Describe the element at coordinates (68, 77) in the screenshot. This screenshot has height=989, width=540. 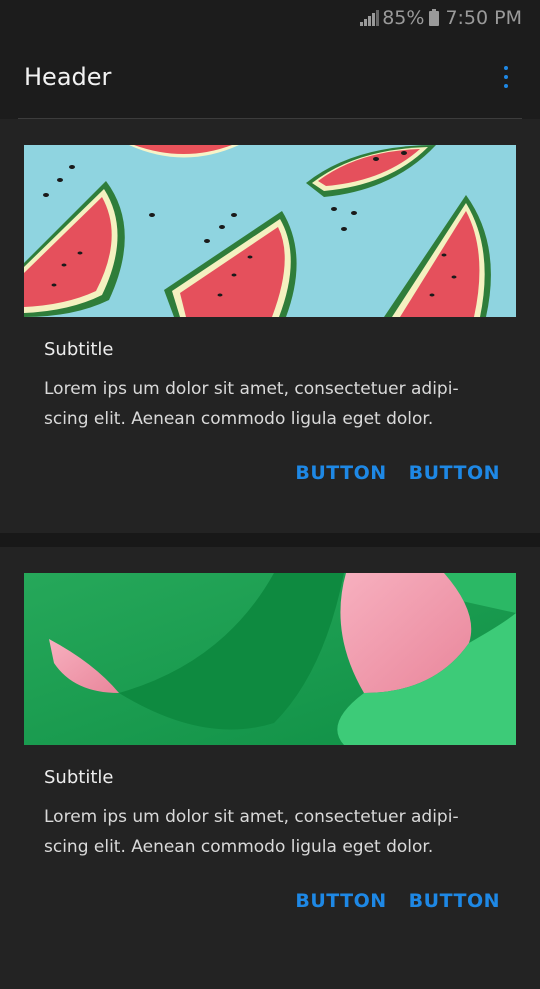
I see `page-title: Header` at that location.